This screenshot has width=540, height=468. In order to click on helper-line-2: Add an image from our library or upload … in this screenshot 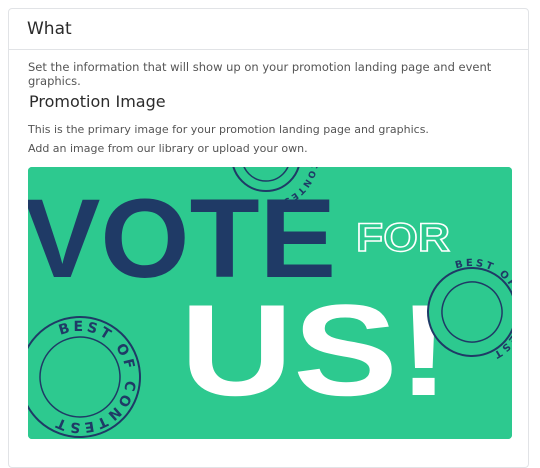, I will do `click(168, 148)`.